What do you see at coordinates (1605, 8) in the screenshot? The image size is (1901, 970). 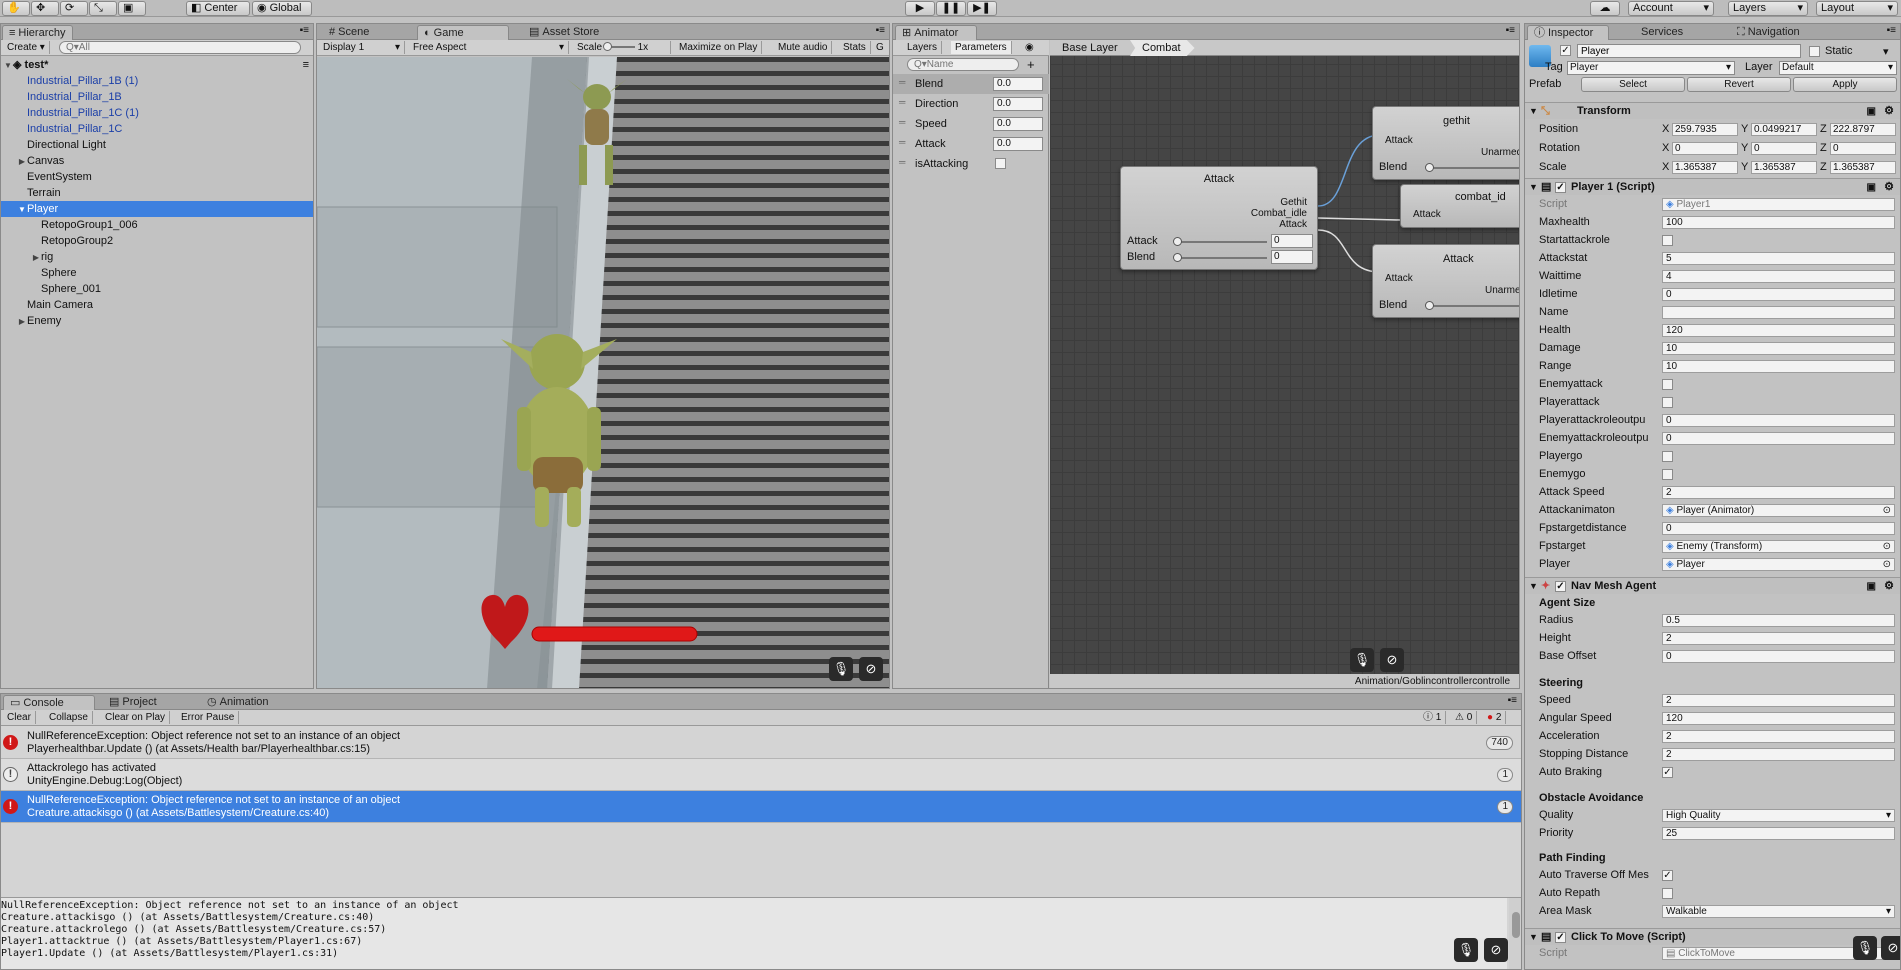 I see `cloud-button: ☁` at bounding box center [1605, 8].